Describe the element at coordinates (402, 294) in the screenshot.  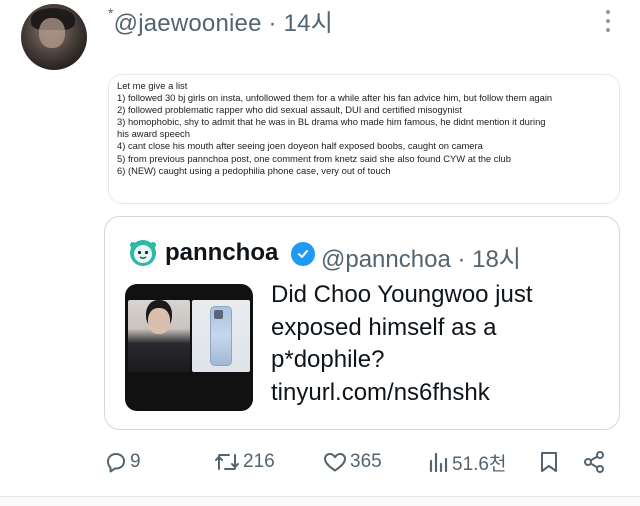
I see `quote-text-line: Did Choo Youngwoo just` at that location.